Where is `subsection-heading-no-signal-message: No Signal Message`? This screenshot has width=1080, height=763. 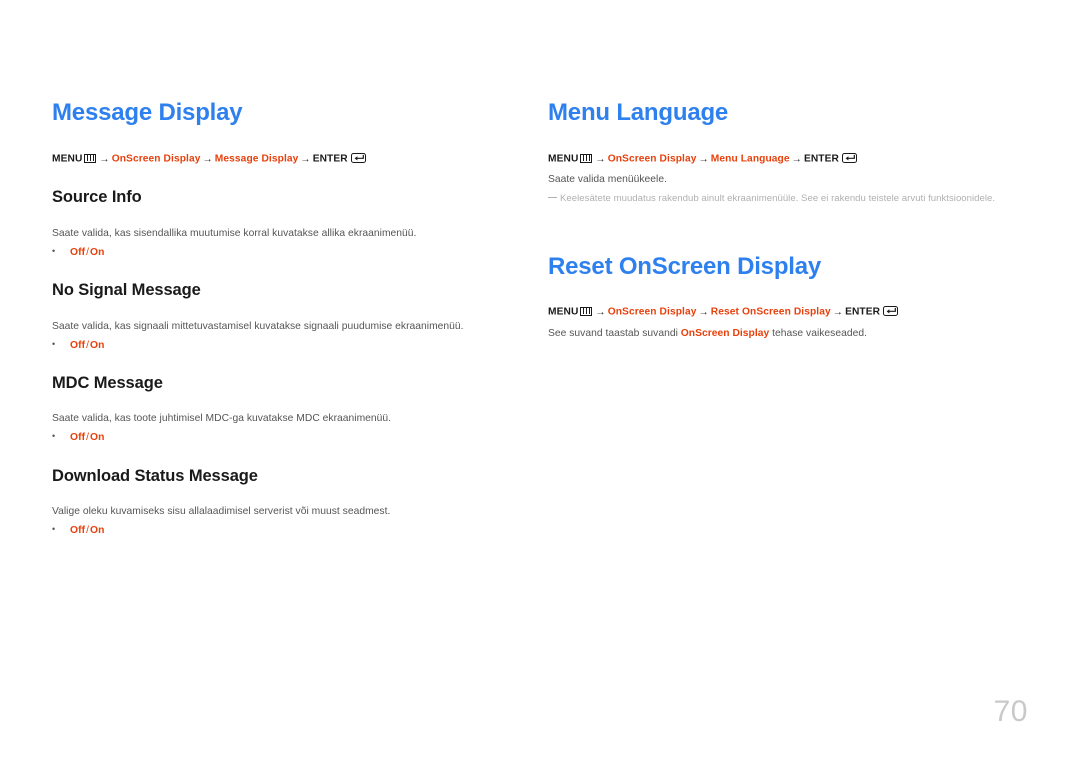
subsection-heading-no-signal-message: No Signal Message is located at coordinates (126, 290).